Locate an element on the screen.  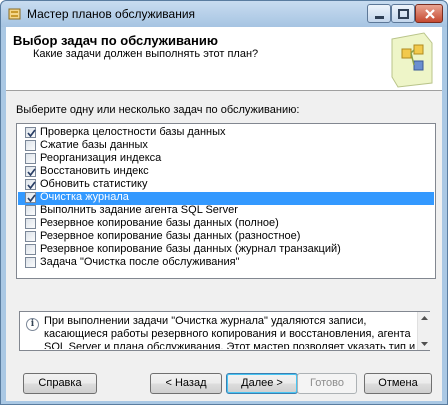
maximize-button is located at coordinates (403, 13).